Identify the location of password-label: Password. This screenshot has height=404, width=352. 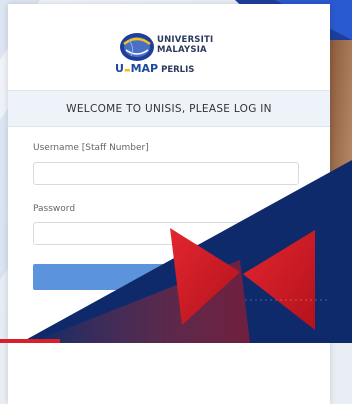
(54, 209).